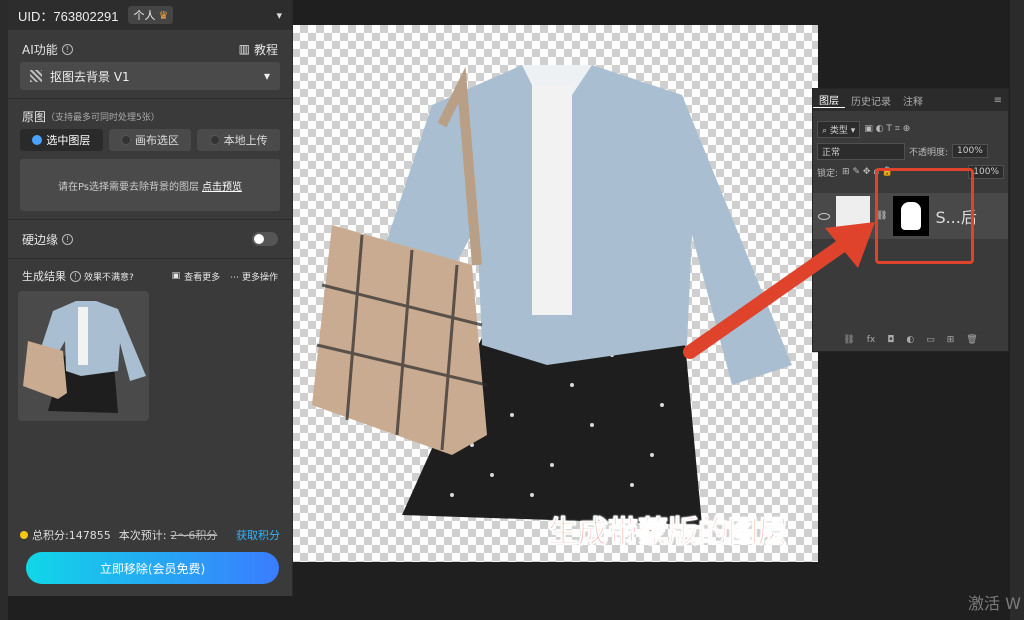 The height and width of the screenshot is (620, 1024). What do you see at coordinates (994, 603) in the screenshot?
I see `activation-watermark: 激活 W` at bounding box center [994, 603].